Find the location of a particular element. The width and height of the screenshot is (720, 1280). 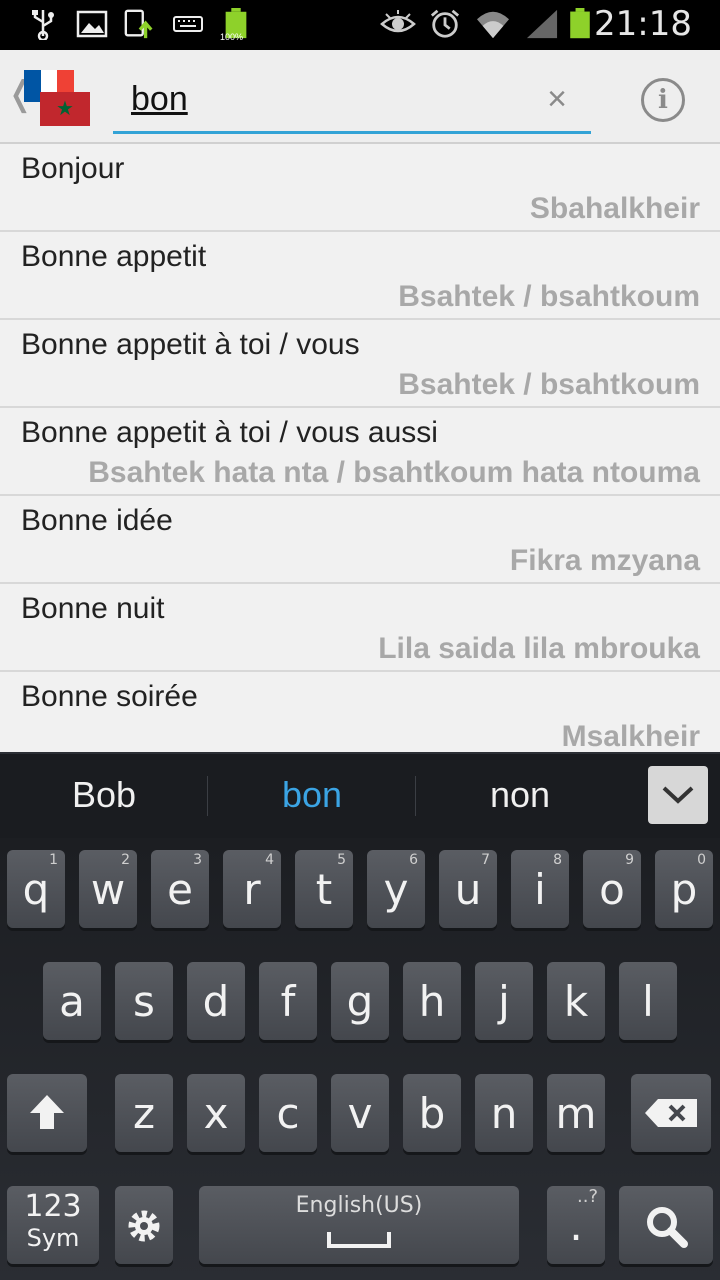

key-r: r4 is located at coordinates (252, 889).